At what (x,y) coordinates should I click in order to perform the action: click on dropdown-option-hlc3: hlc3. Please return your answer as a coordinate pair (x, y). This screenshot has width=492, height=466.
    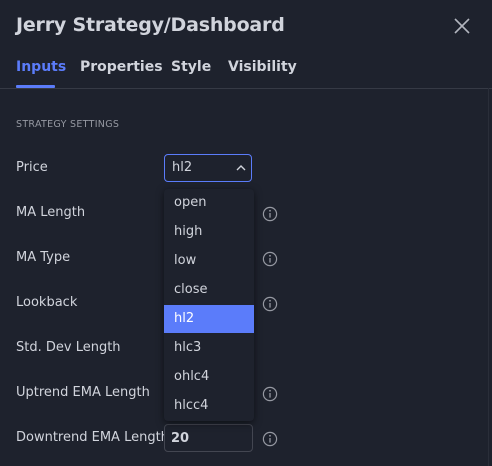
    Looking at the image, I should click on (209, 348).